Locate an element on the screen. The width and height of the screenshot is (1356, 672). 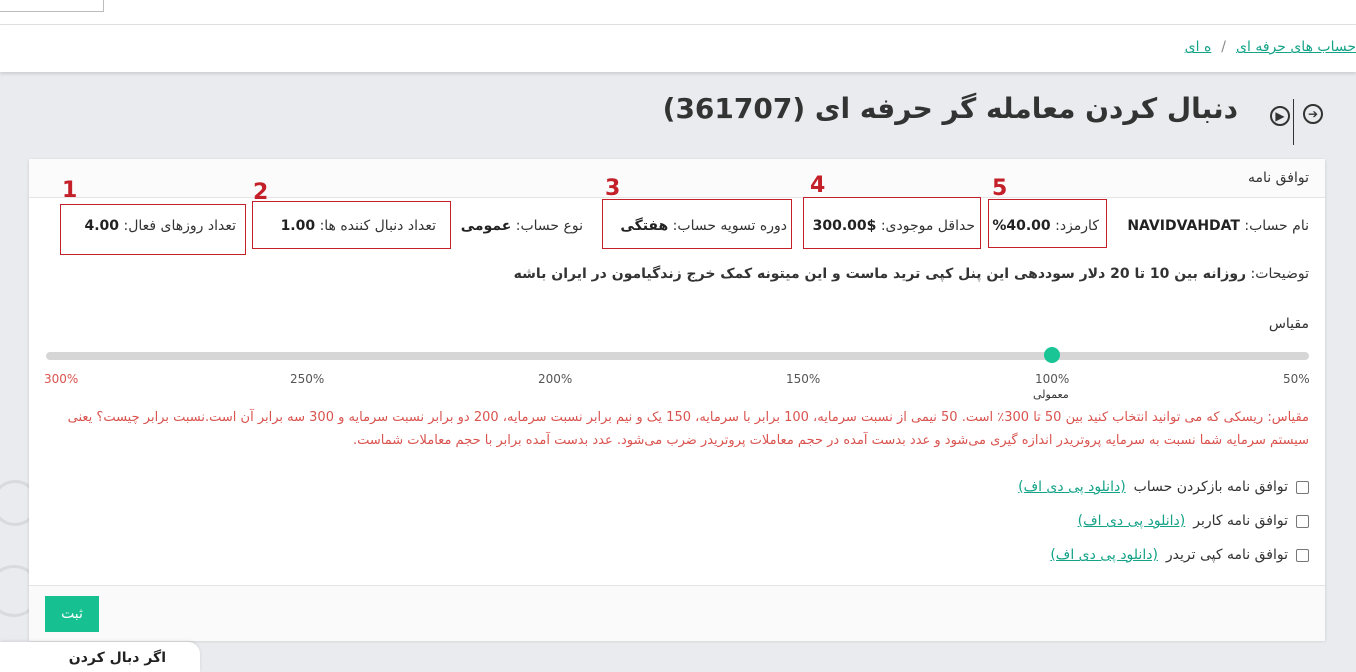
agreement-label: توافق نامه کاربر is located at coordinates (1240, 521).